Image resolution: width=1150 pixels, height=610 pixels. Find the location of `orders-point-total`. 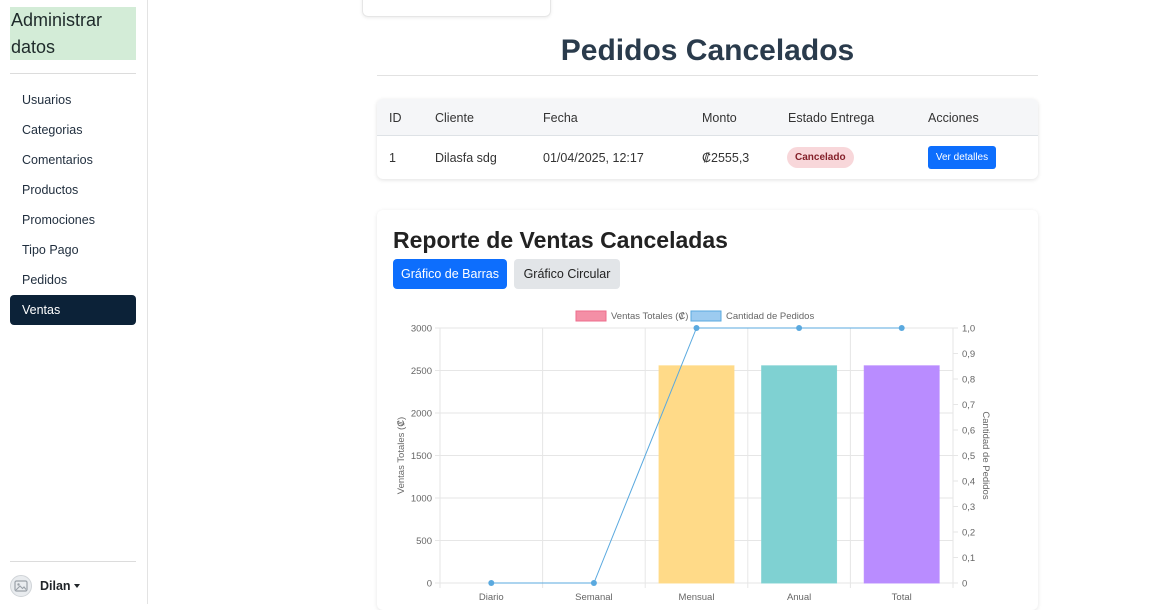

orders-point-total is located at coordinates (901, 328).